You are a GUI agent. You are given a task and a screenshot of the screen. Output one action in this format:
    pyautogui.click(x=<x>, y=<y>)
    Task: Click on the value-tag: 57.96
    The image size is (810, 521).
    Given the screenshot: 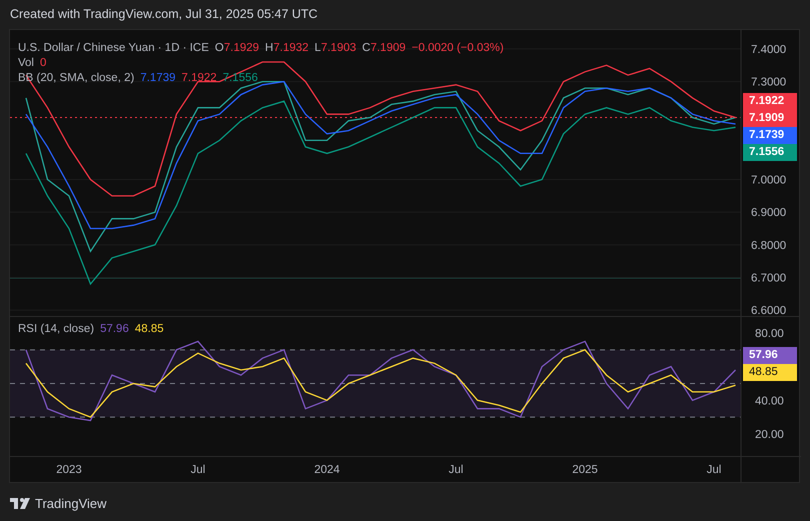 What is the action you would take?
    pyautogui.click(x=770, y=355)
    